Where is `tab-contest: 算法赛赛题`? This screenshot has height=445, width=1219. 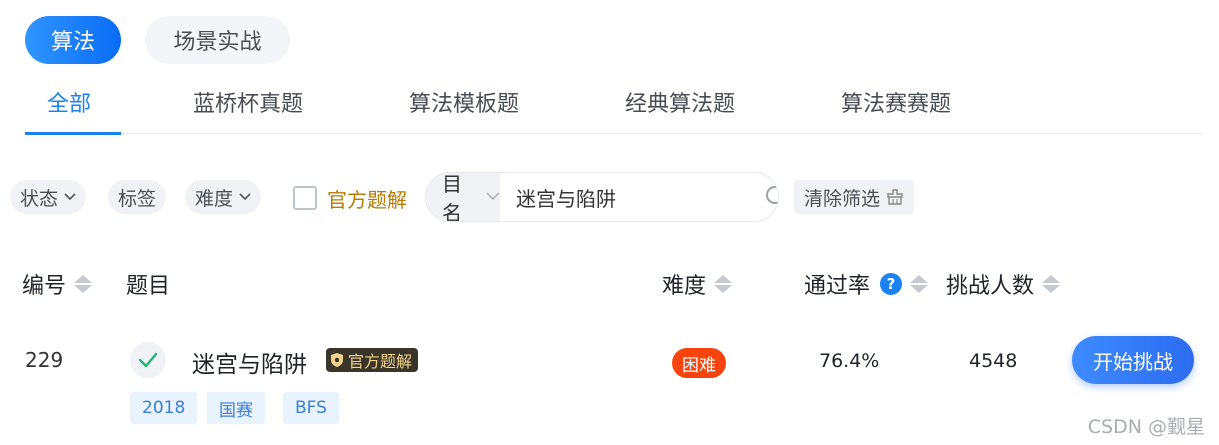 tab-contest: 算法赛赛题 is located at coordinates (896, 111).